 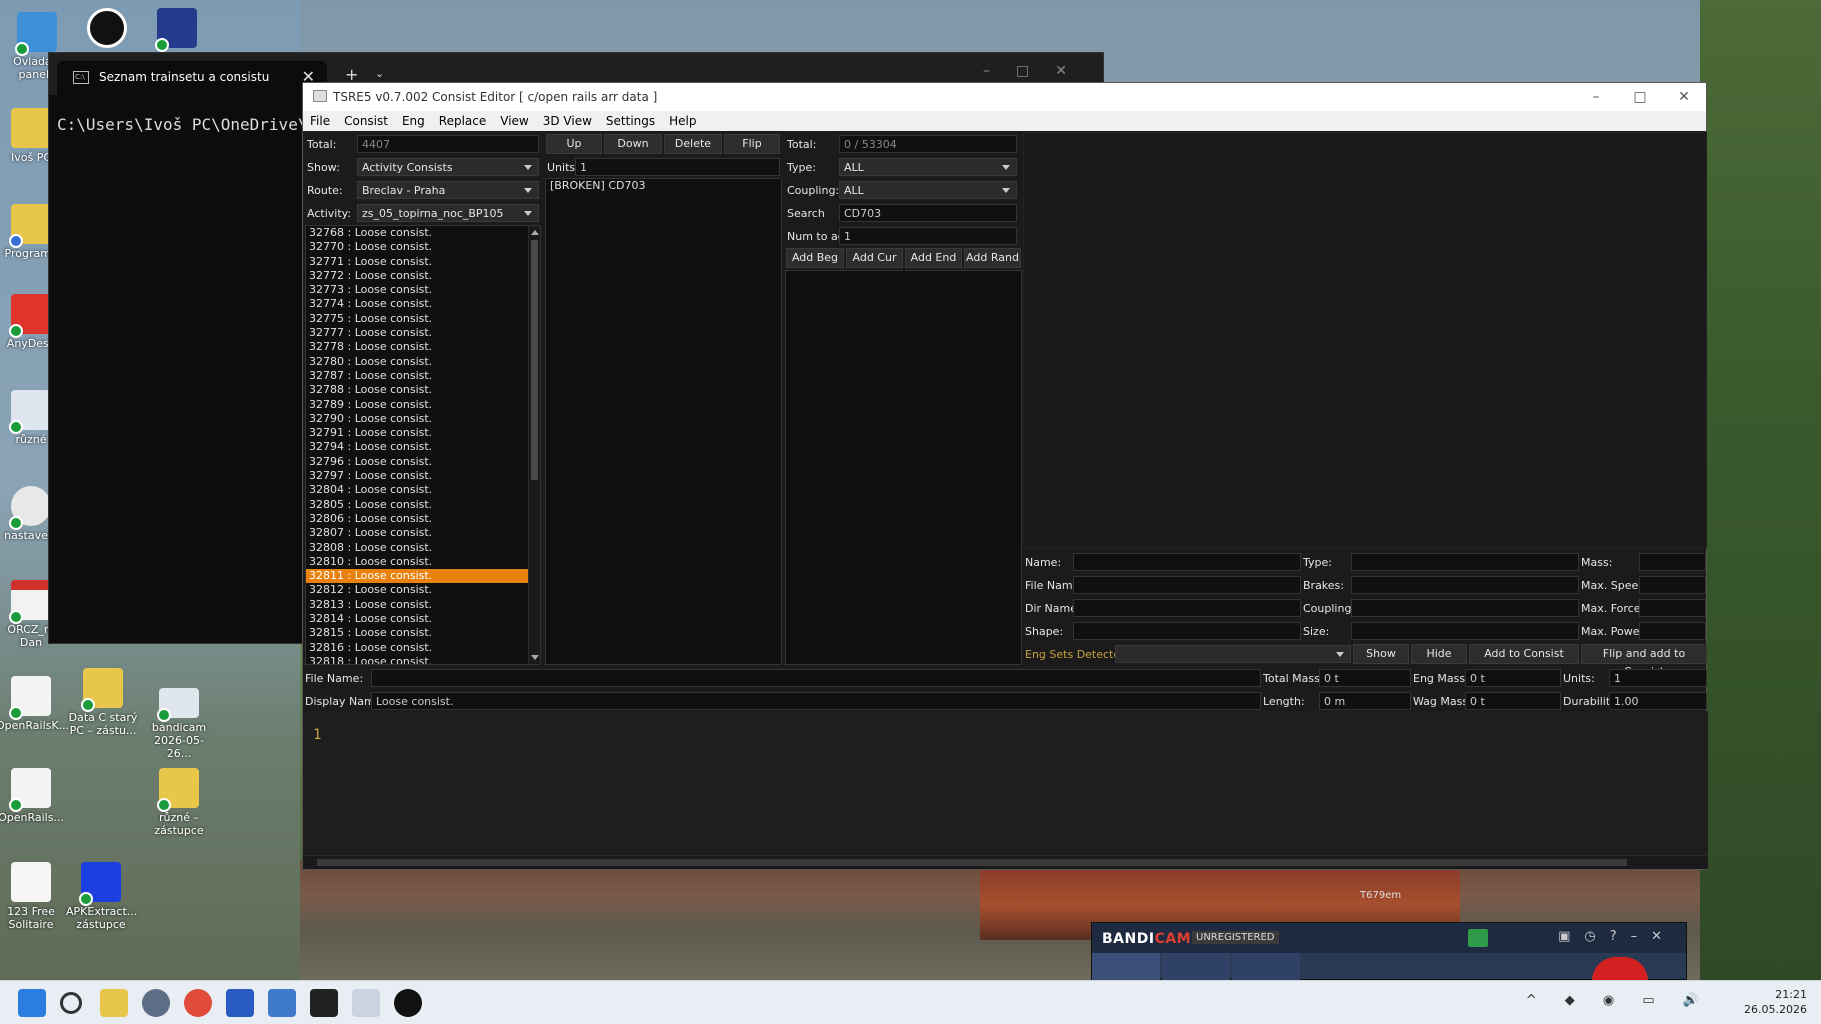 What do you see at coordinates (324, 1003) in the screenshot?
I see `terminal-taskbar-icon` at bounding box center [324, 1003].